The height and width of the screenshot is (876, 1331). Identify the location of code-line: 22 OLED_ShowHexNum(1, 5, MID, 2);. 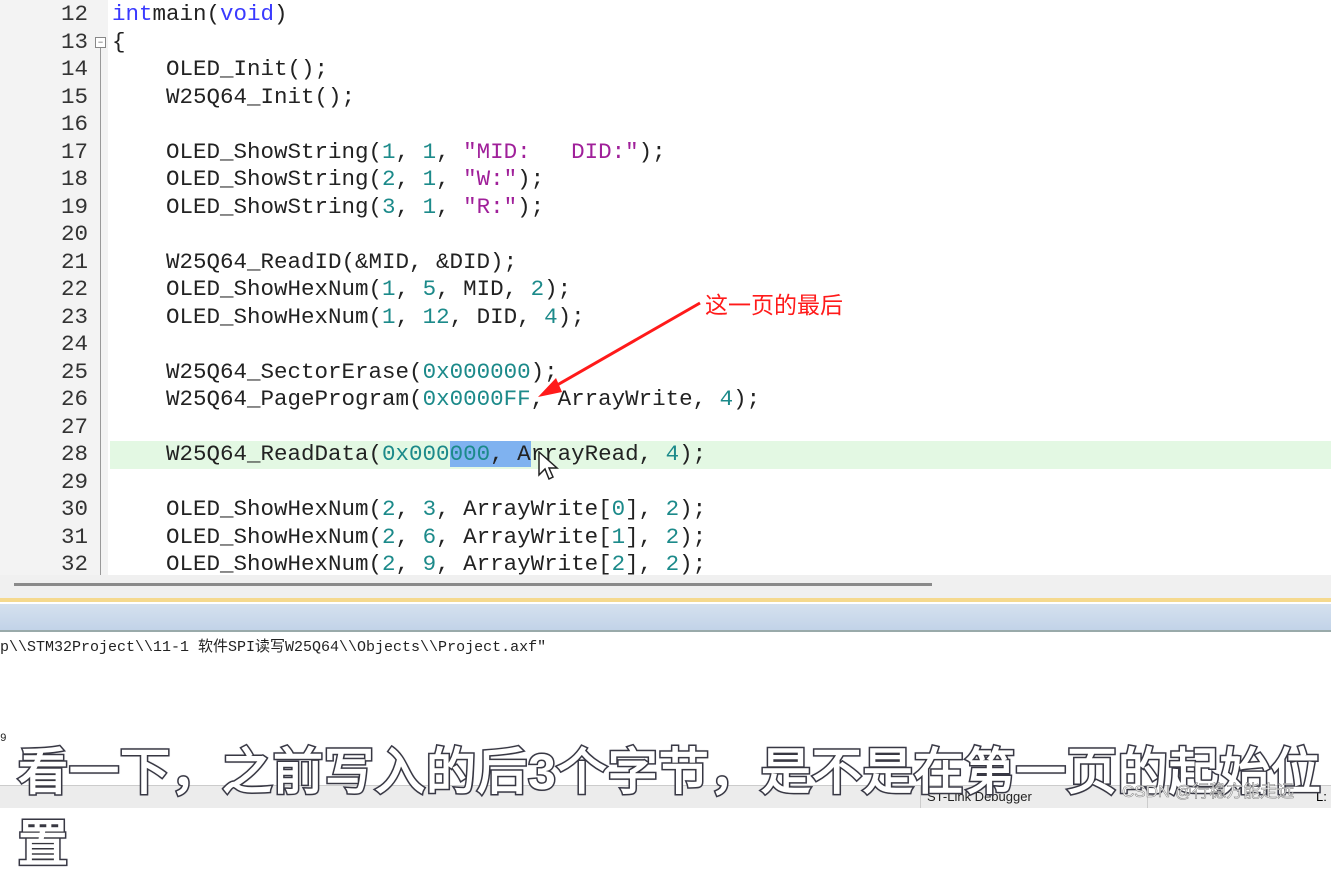
(665, 290).